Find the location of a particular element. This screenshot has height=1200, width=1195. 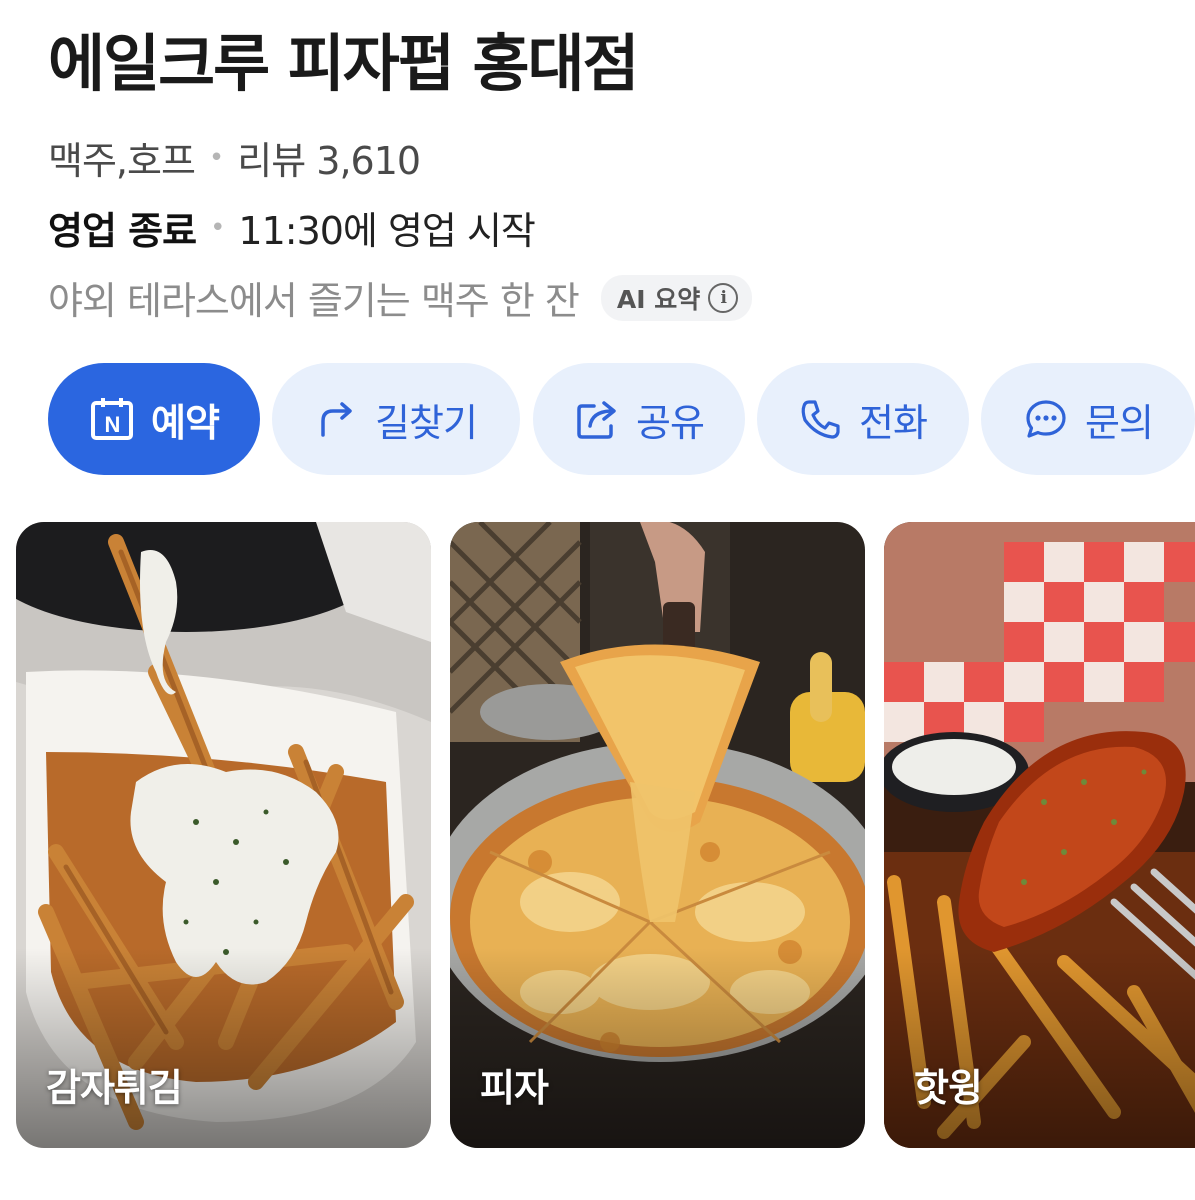

reserve-button: N 예약 is located at coordinates (154, 419).